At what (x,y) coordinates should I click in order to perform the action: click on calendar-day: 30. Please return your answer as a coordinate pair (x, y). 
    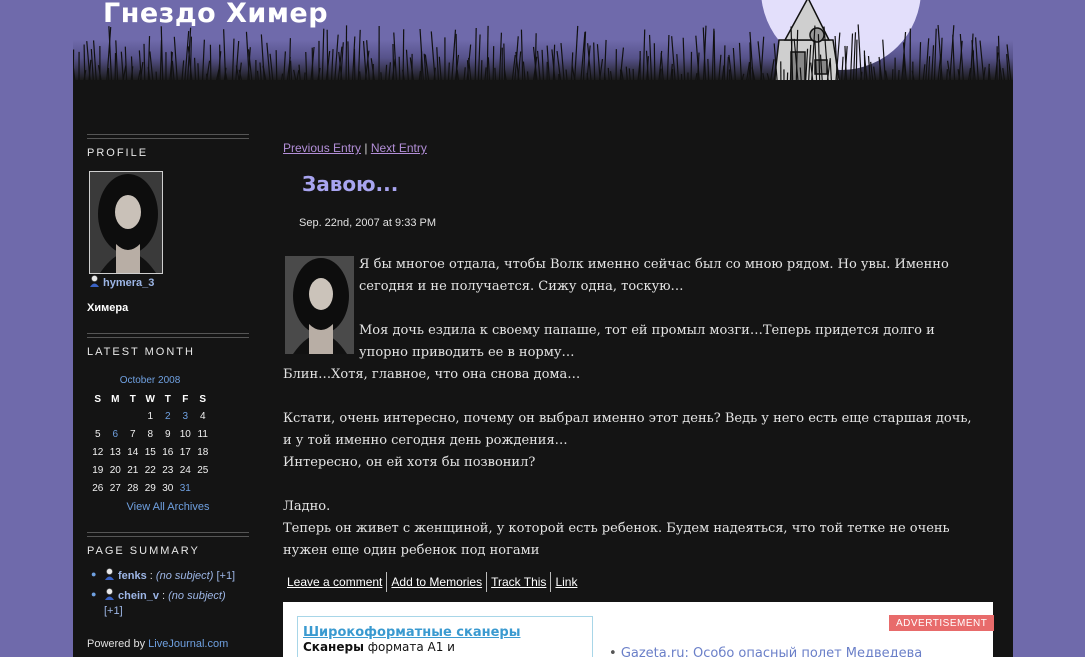
    Looking at the image, I should click on (168, 488).